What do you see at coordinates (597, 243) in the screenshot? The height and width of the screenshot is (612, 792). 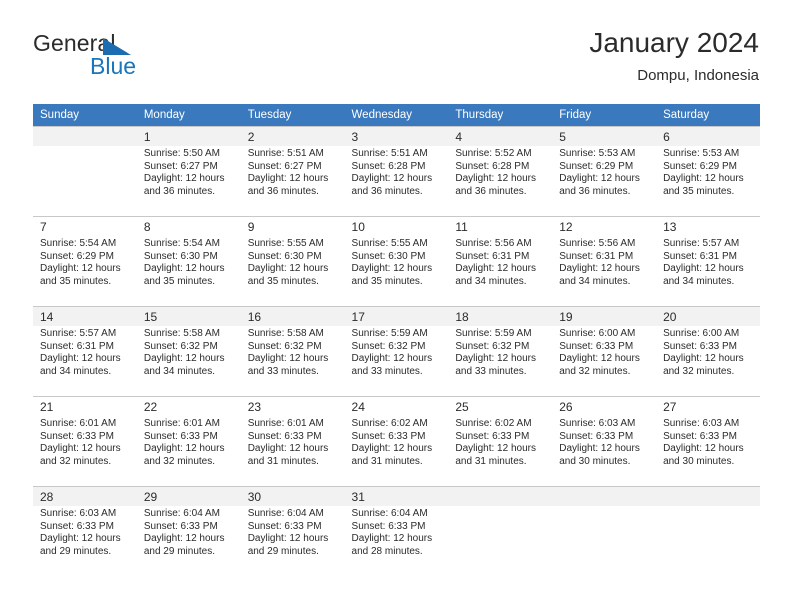 I see `detail-sunrise: Sunrise: 5:56 AM` at bounding box center [597, 243].